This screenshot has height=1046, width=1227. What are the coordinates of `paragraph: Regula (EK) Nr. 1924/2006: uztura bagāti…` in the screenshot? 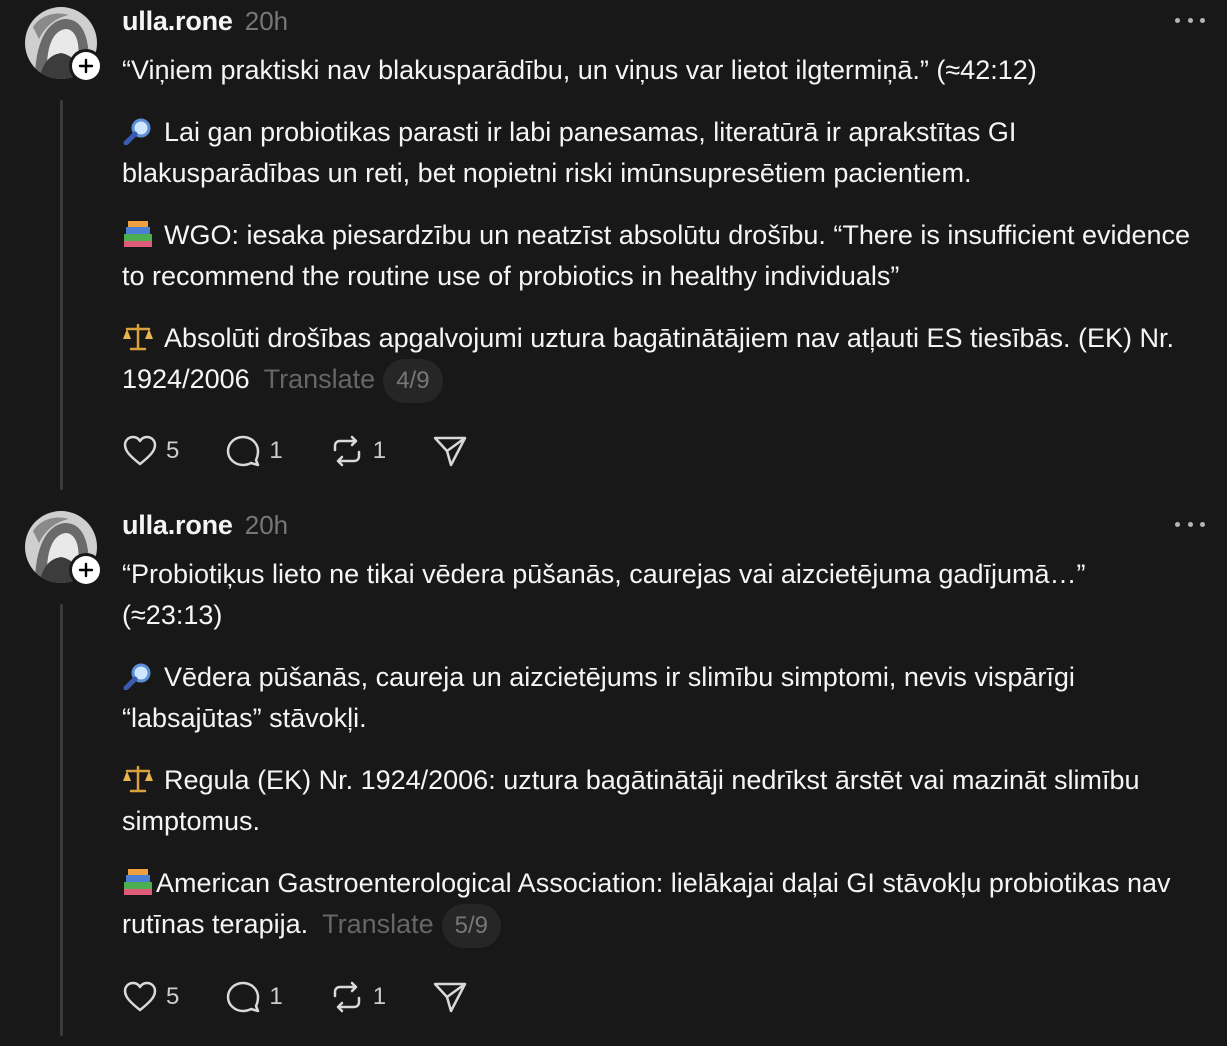 It's located at (657, 801).